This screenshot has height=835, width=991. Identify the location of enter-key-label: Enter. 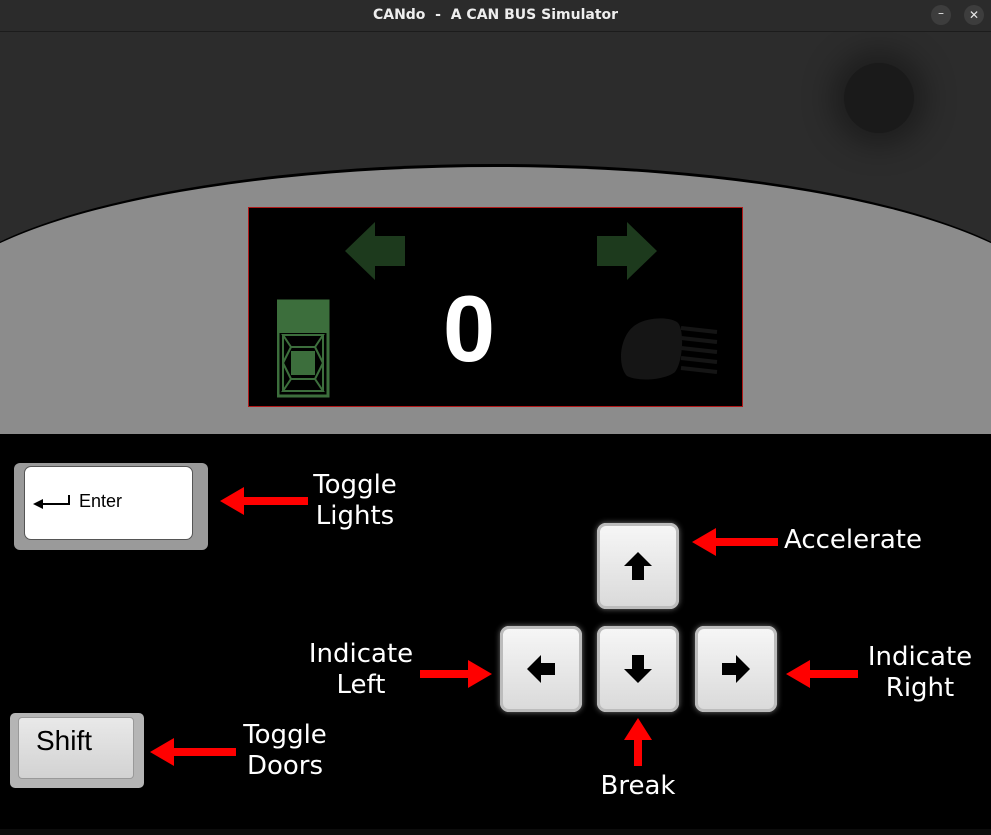
(101, 501).